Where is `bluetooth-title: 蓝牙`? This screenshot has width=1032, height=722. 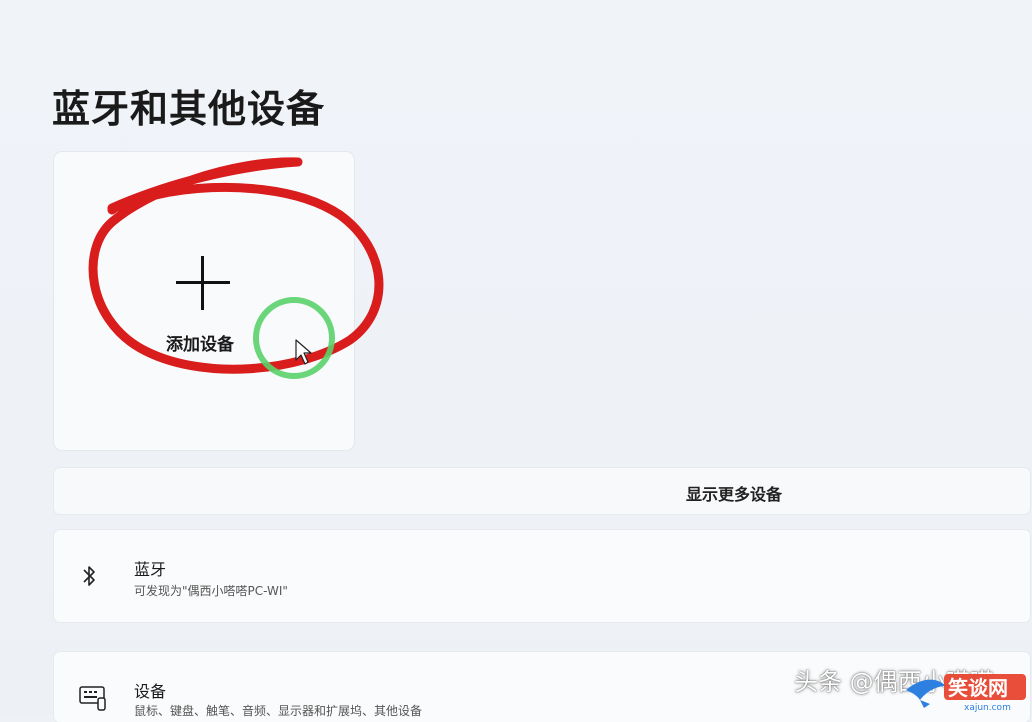 bluetooth-title: 蓝牙 is located at coordinates (150, 569).